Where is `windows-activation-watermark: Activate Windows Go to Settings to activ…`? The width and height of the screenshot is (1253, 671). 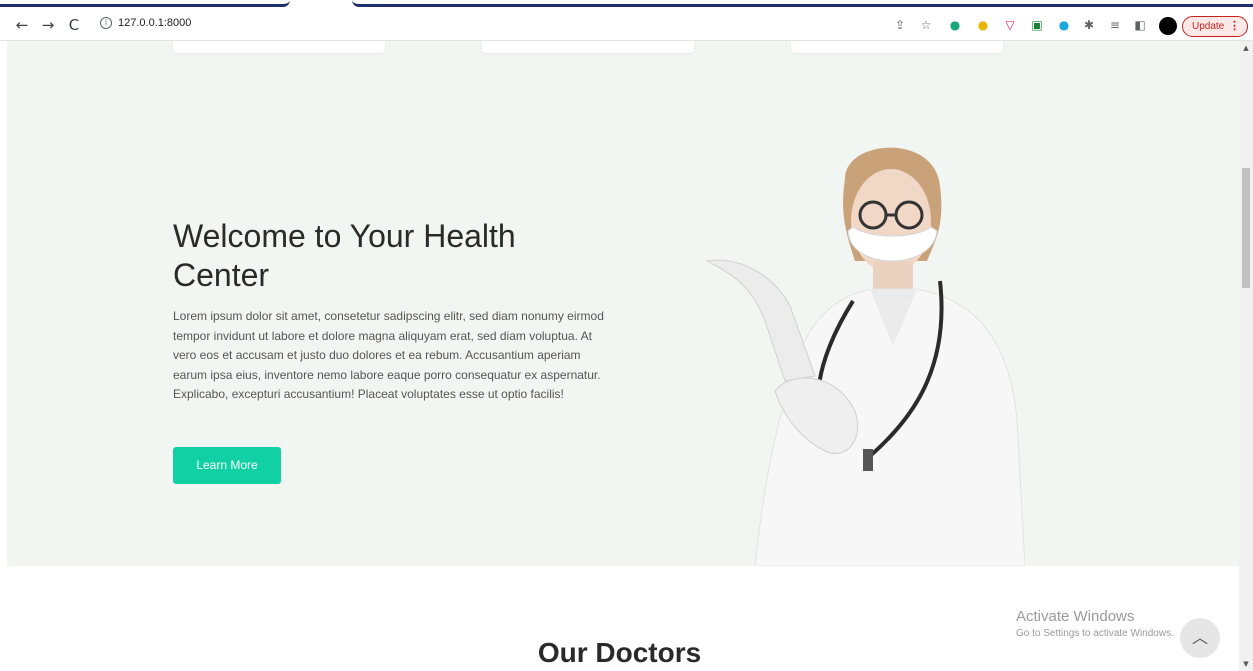
windows-activation-watermark: Activate Windows Go to Settings to activ… is located at coordinates (1095, 624).